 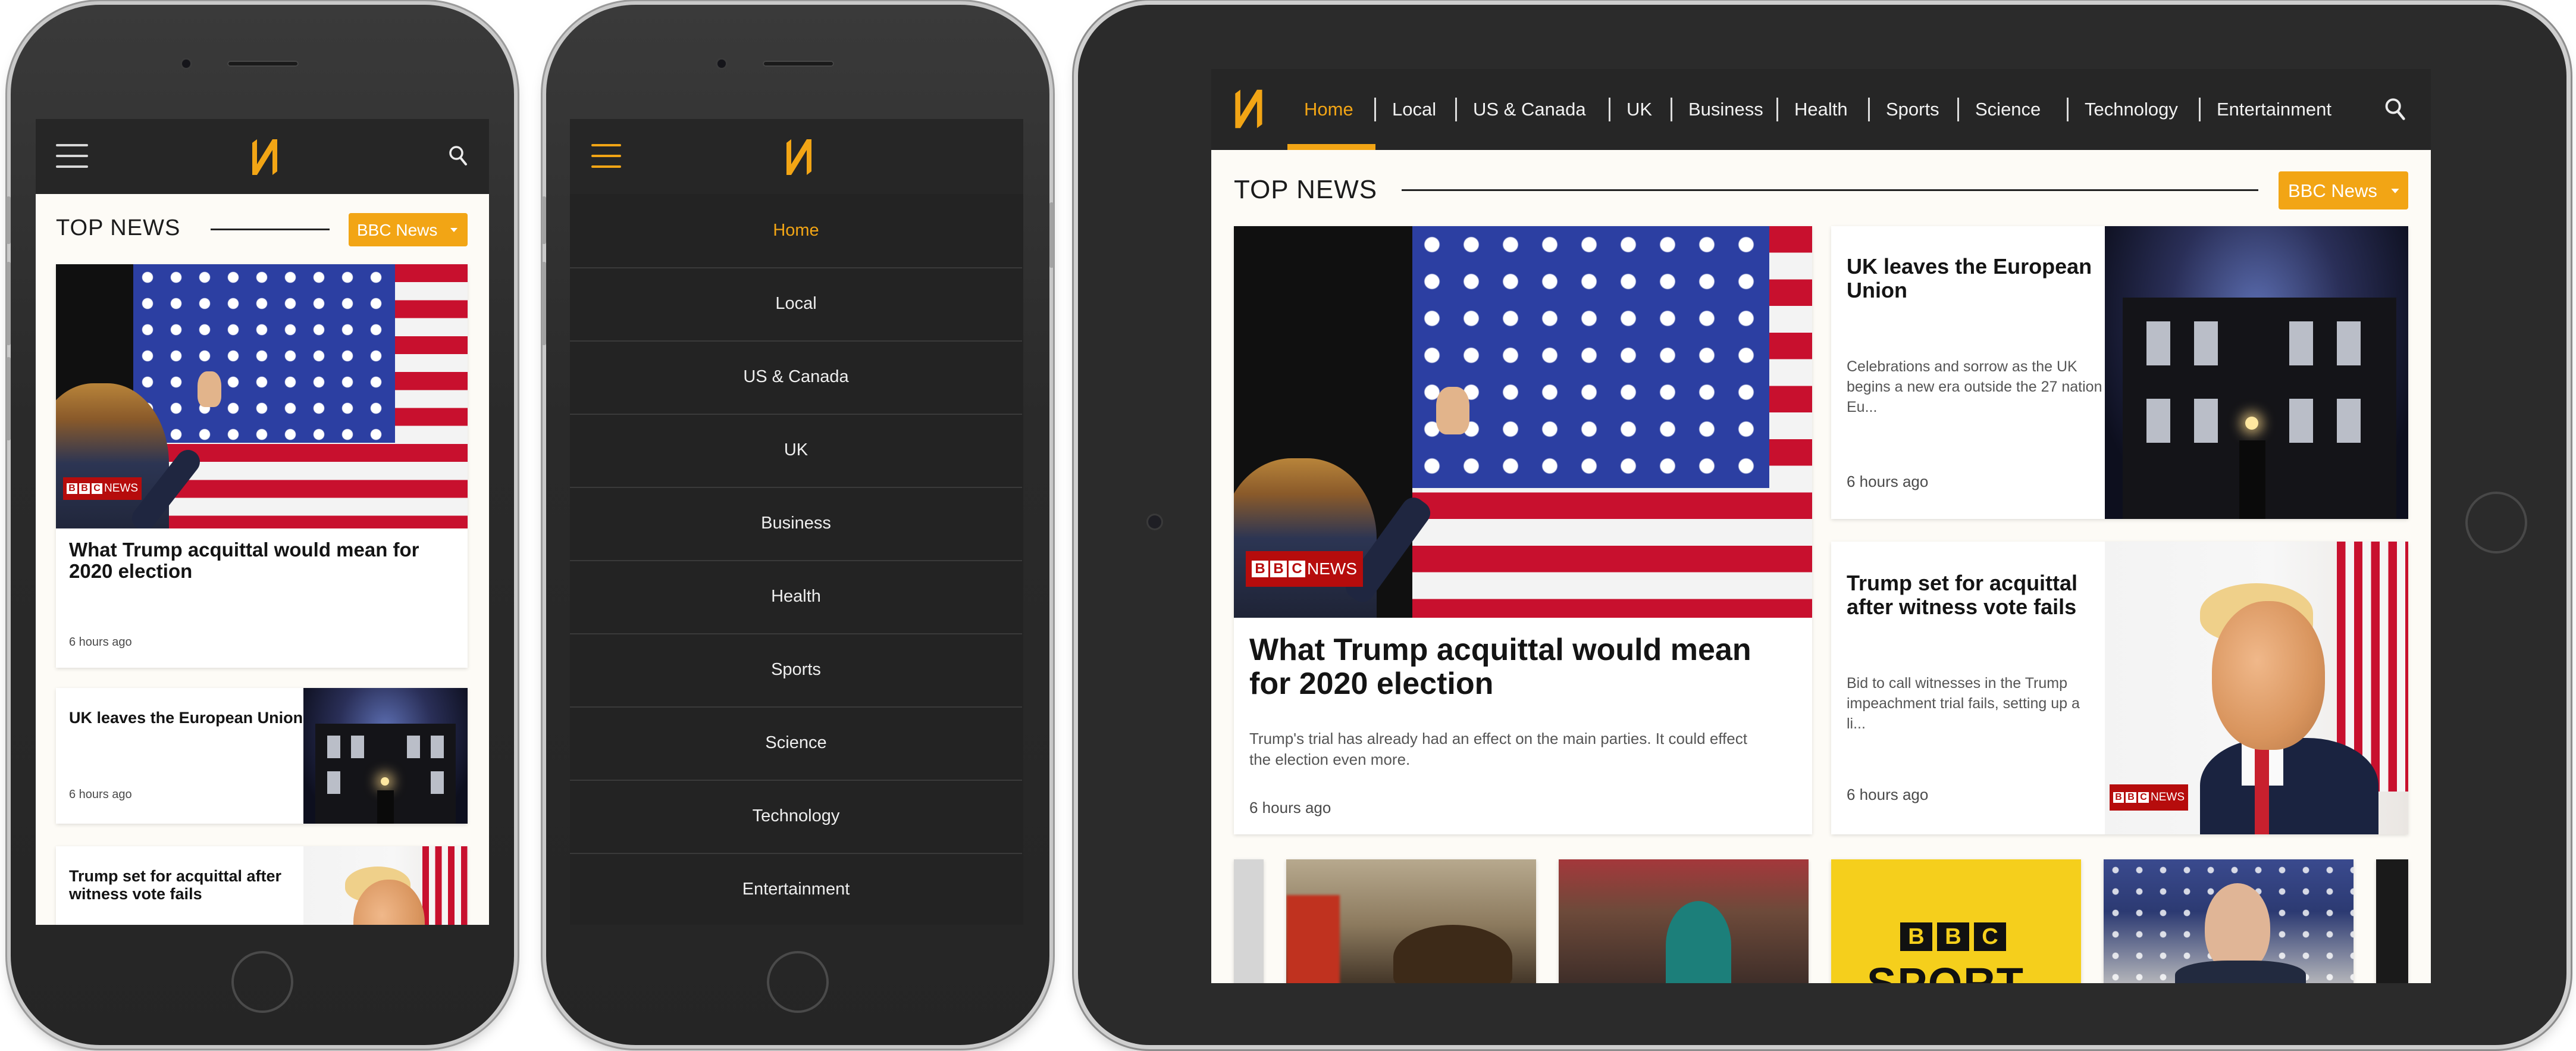 I want to click on nav-tab-health: Health, so click(x=1821, y=110).